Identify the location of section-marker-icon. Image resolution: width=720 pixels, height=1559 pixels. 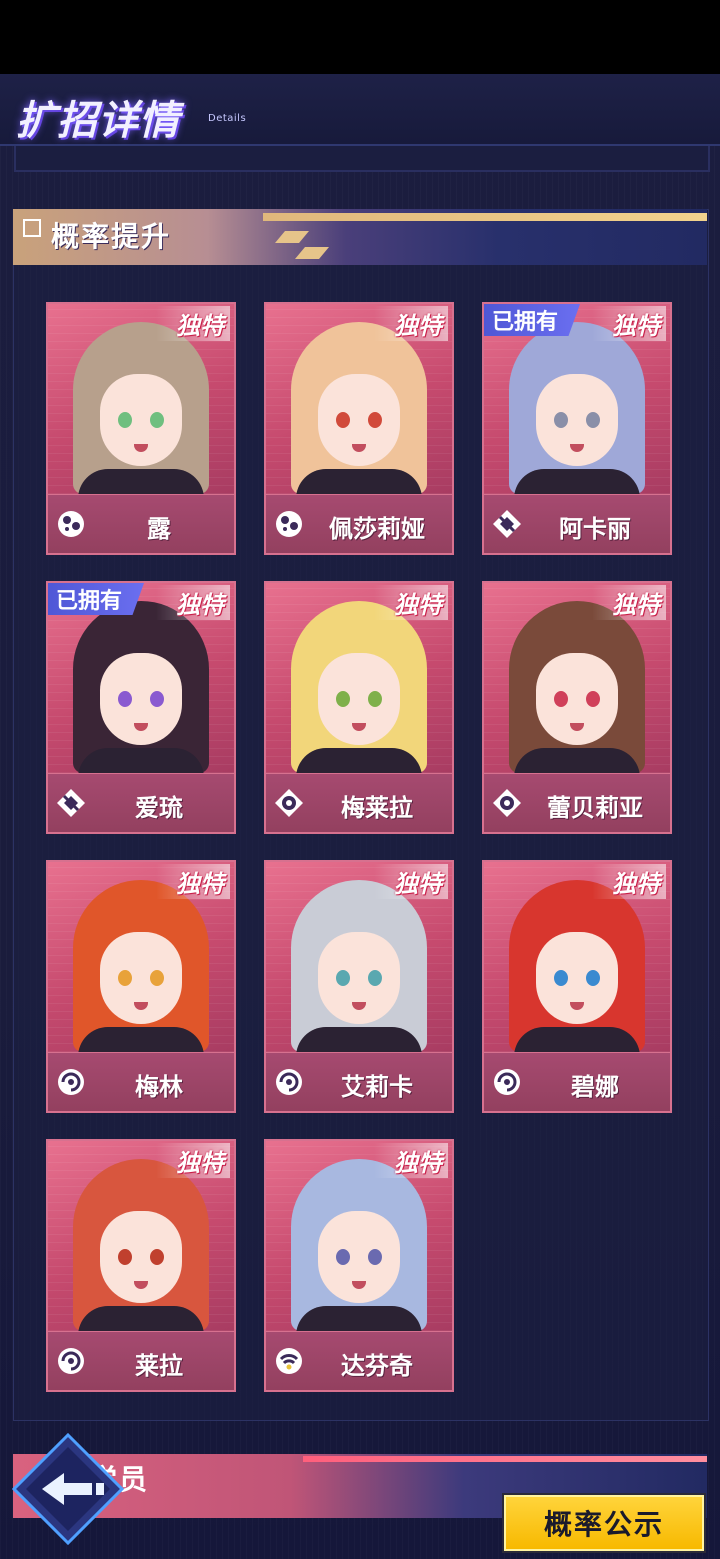
(32, 228).